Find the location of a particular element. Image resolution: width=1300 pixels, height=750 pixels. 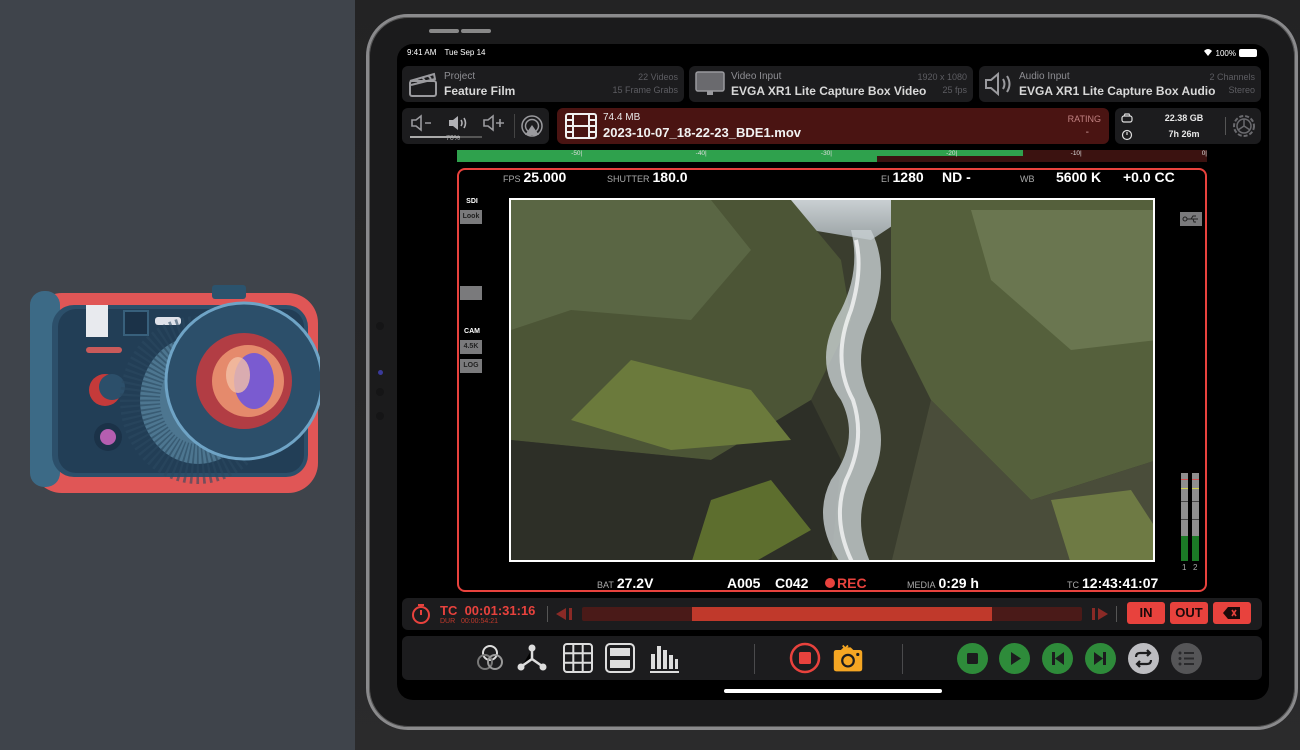

usb-icon is located at coordinates (1190, 219).